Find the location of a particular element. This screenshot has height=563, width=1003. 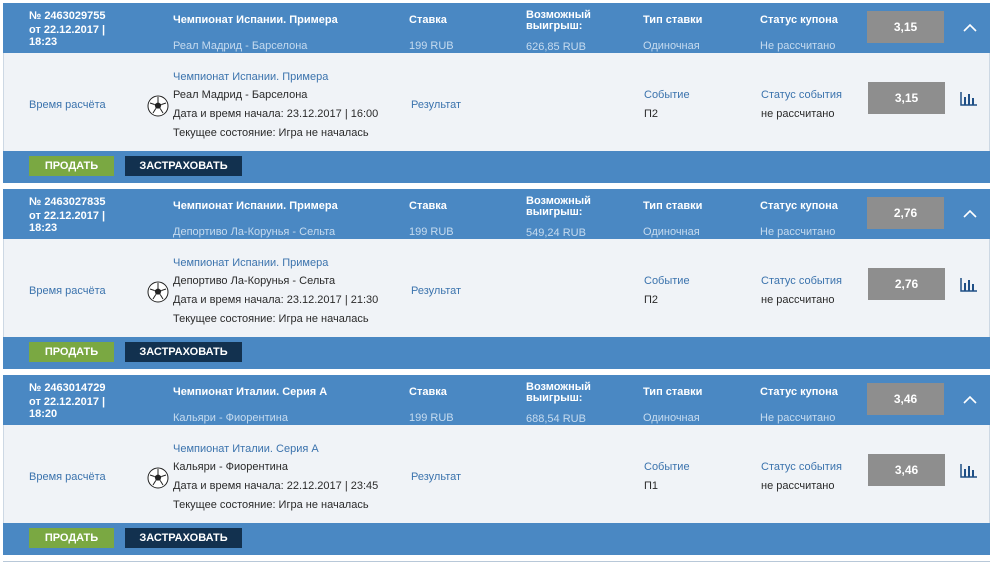

event-match: Реал Мадрид - Барселона is located at coordinates (240, 95).